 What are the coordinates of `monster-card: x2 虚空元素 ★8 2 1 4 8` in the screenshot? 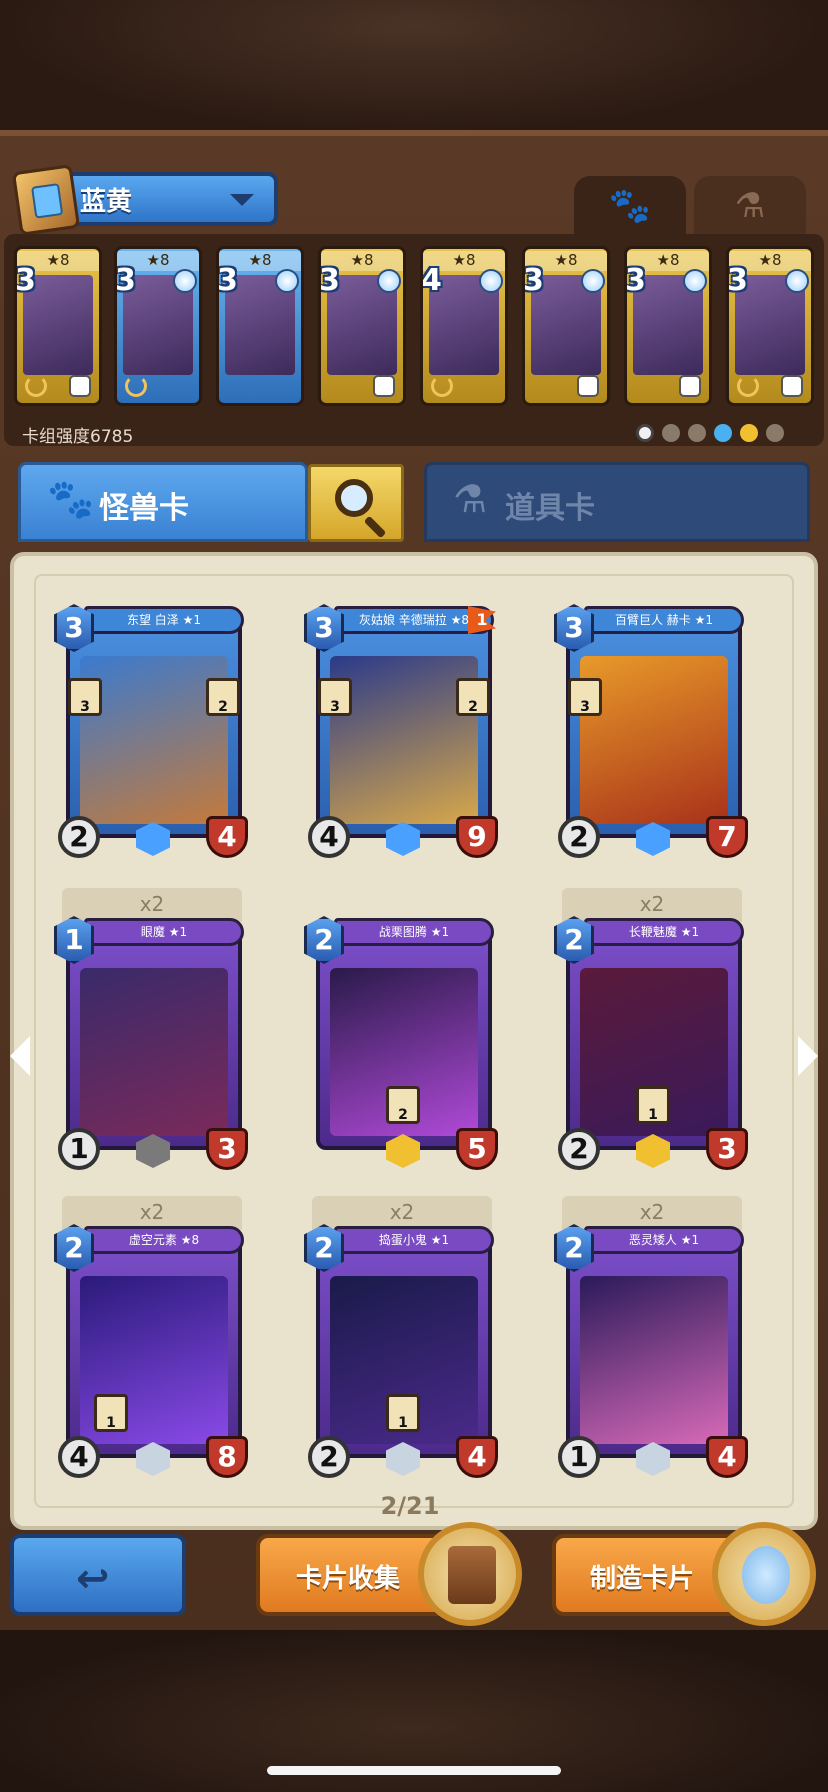 It's located at (152, 1337).